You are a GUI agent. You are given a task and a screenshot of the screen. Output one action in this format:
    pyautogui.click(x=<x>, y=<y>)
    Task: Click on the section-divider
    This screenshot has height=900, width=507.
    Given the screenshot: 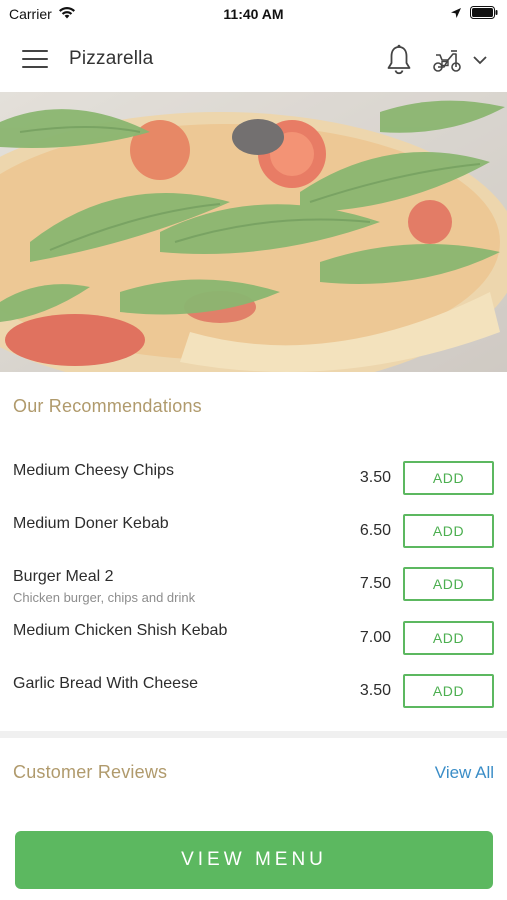 What is the action you would take?
    pyautogui.click(x=253, y=734)
    